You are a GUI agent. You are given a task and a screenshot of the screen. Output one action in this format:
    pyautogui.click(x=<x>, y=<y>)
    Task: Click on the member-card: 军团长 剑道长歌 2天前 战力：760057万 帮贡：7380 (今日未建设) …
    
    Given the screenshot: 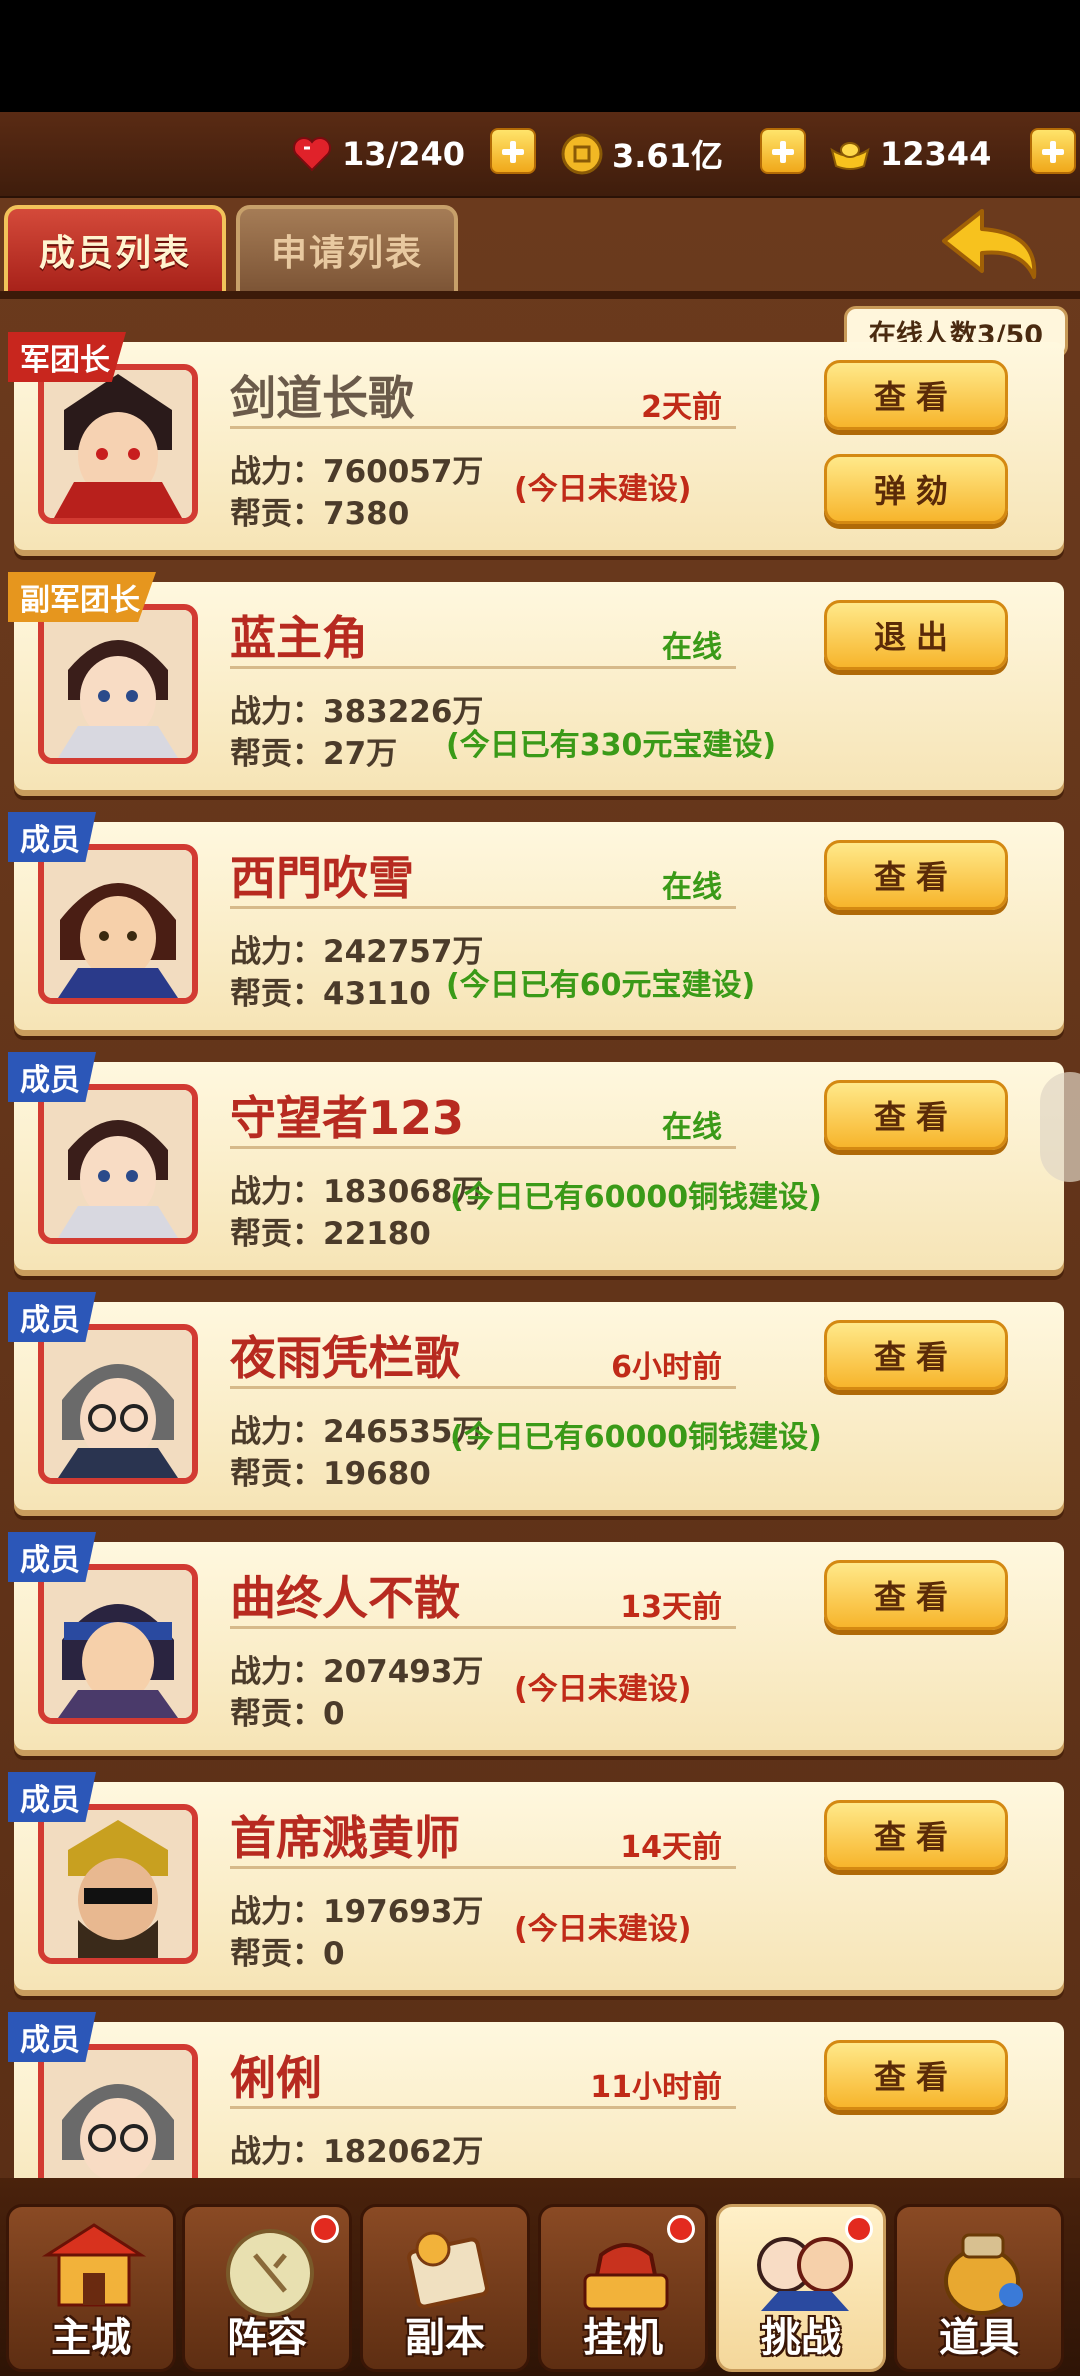 What is the action you would take?
    pyautogui.click(x=536, y=441)
    